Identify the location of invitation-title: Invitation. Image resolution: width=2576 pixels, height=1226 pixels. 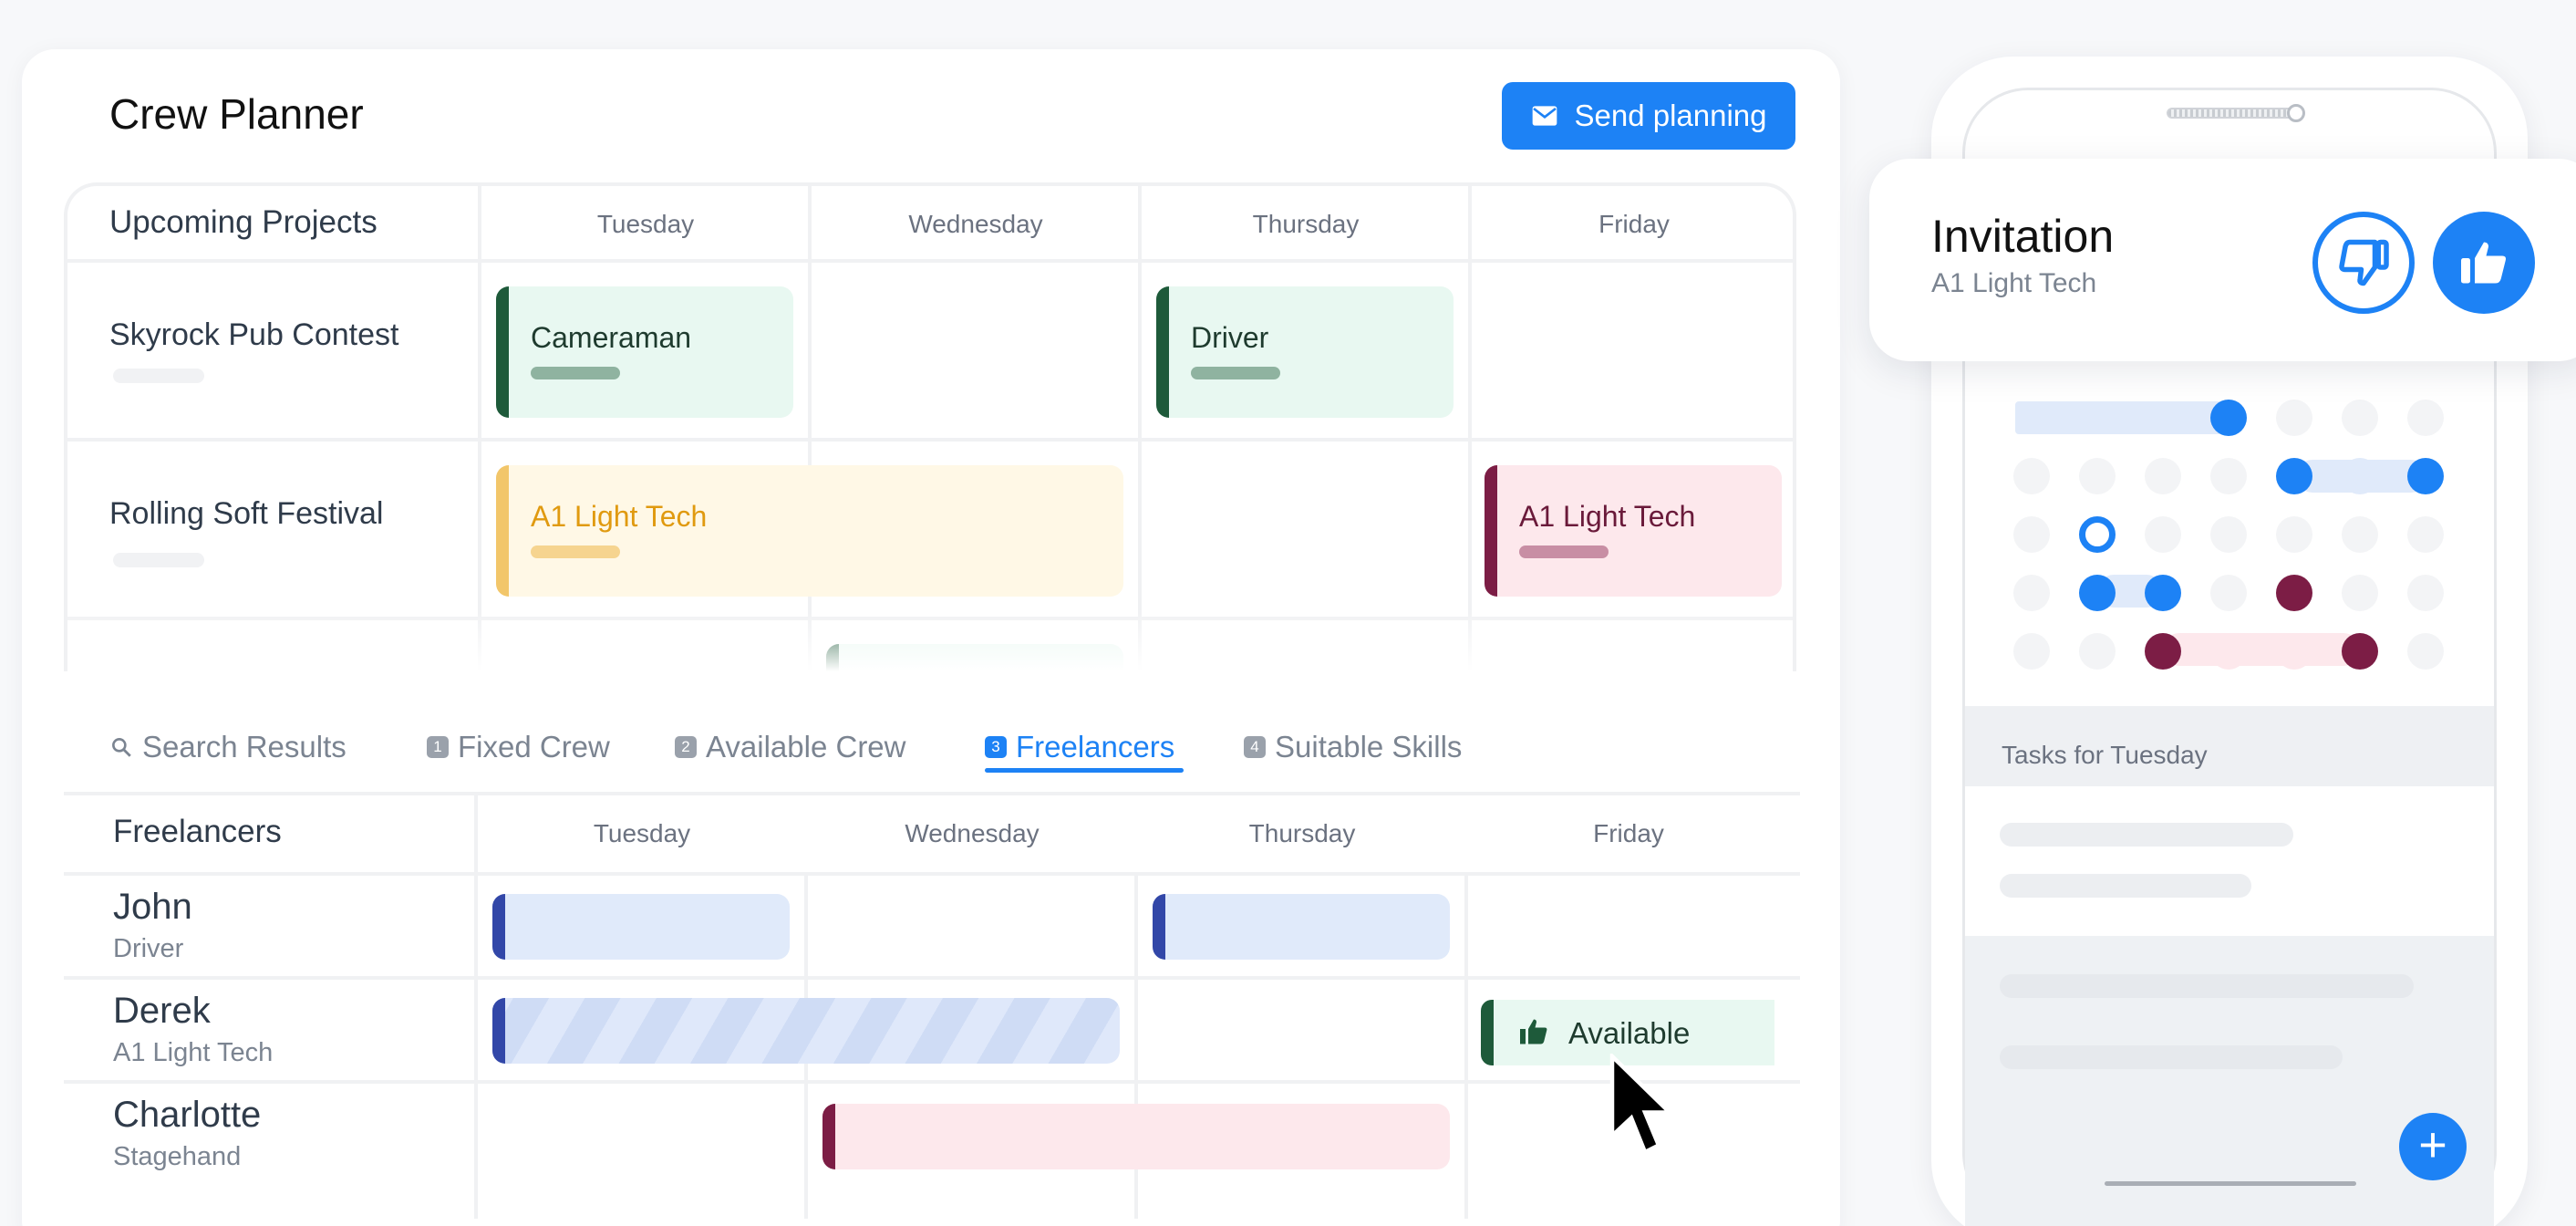
(2023, 237).